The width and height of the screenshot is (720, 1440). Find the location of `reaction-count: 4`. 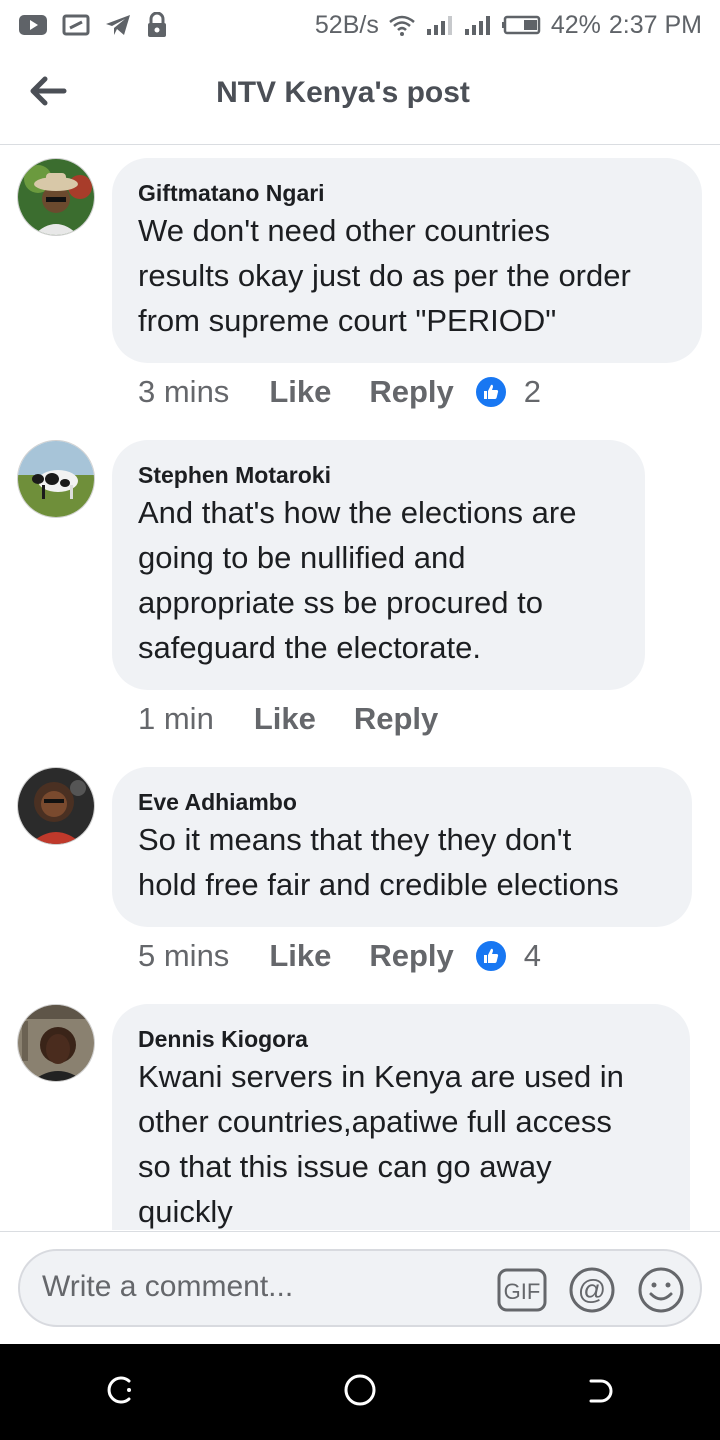

reaction-count: 4 is located at coordinates (532, 956).